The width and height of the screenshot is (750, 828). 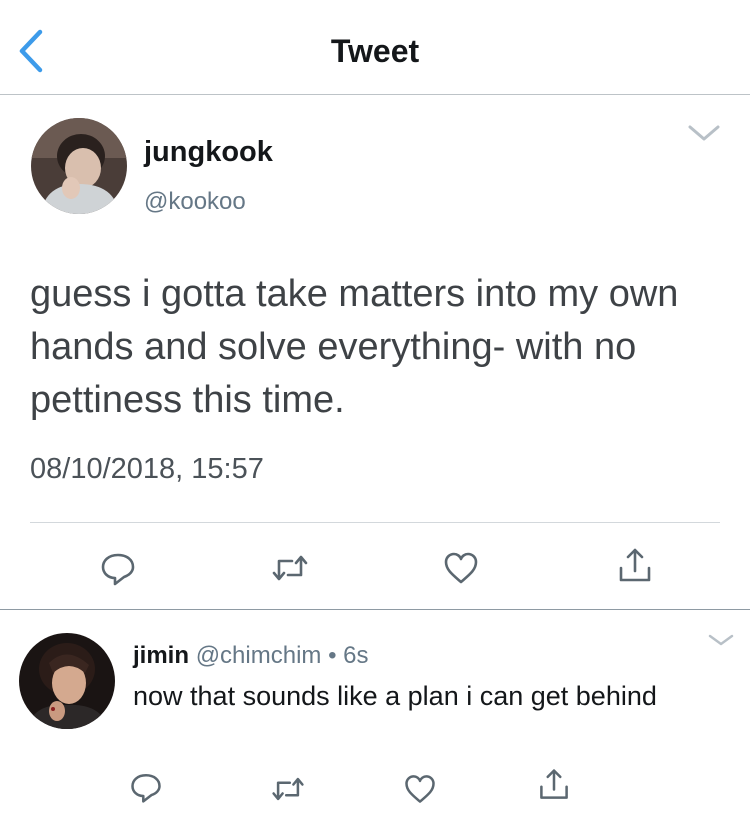 What do you see at coordinates (356, 655) in the screenshot?
I see `tweet-age: 6s` at bounding box center [356, 655].